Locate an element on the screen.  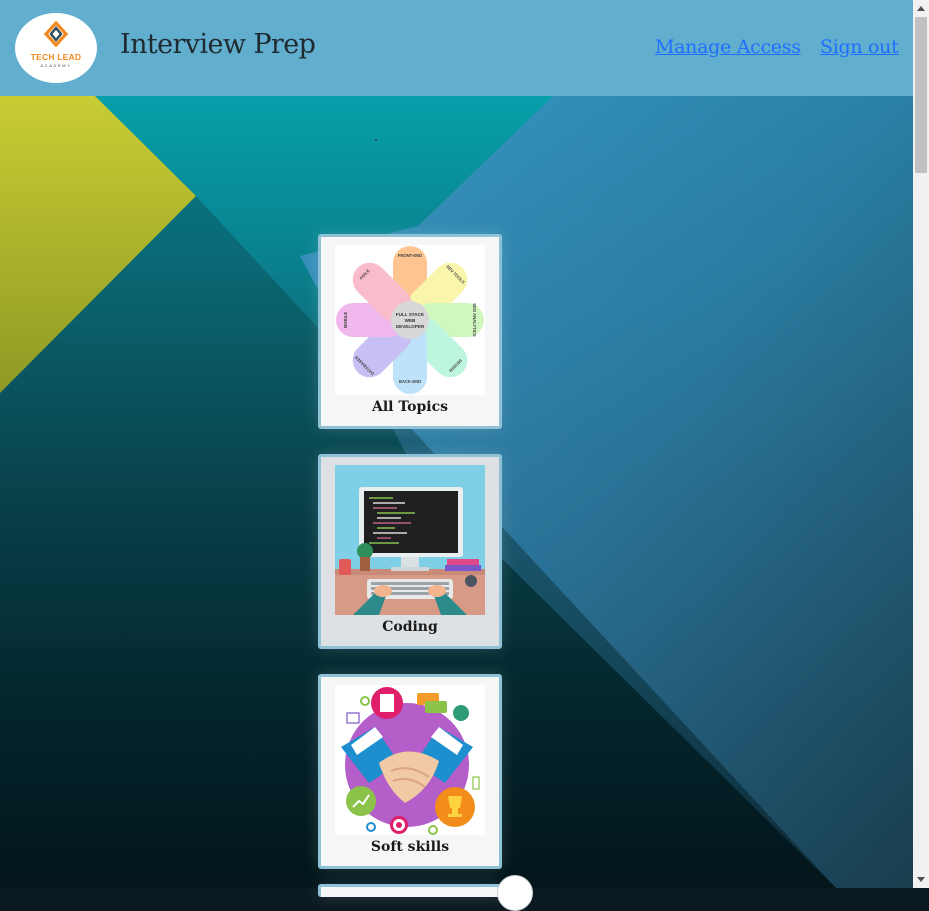
logo-diamond-icon is located at coordinates (56, 34).